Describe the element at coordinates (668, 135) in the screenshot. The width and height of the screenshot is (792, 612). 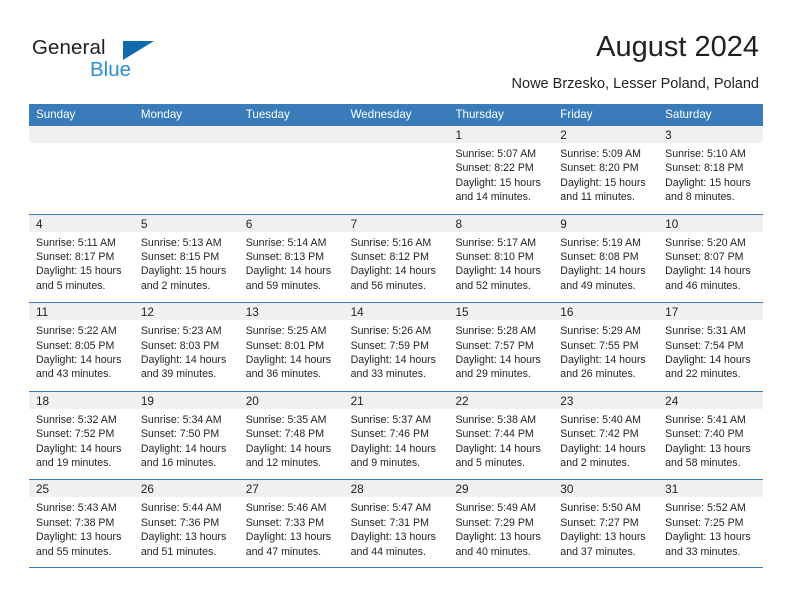
I see `day-number: 3` at that location.